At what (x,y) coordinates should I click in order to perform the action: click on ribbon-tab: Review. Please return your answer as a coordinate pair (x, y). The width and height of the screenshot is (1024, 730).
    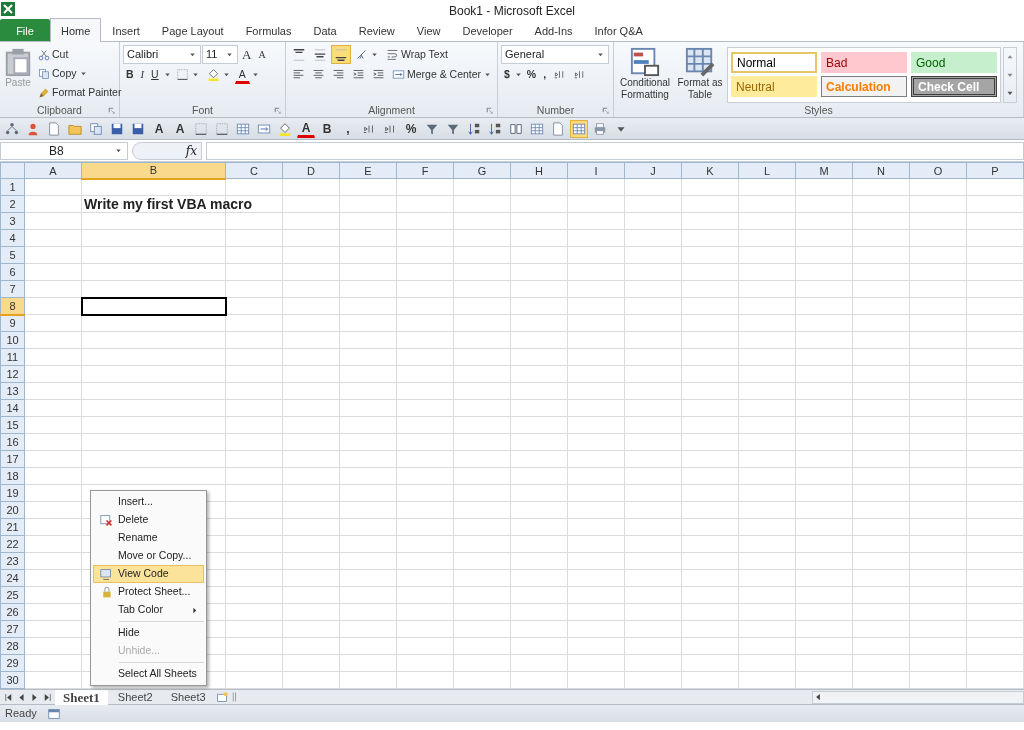
    Looking at the image, I should click on (376, 30).